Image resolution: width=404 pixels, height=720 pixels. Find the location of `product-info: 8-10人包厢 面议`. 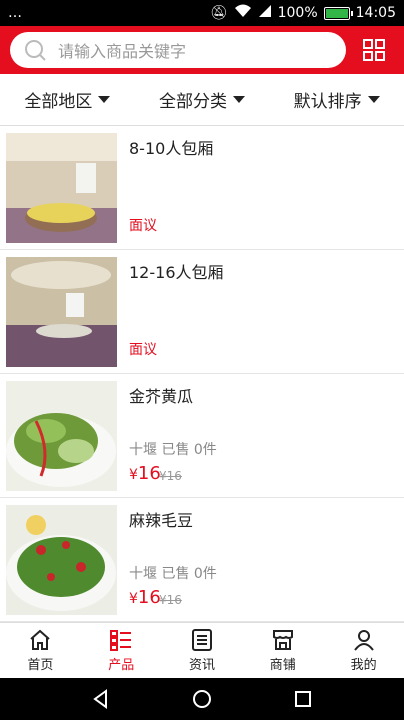

product-info: 8-10人包厢 面议 is located at coordinates (260, 191).